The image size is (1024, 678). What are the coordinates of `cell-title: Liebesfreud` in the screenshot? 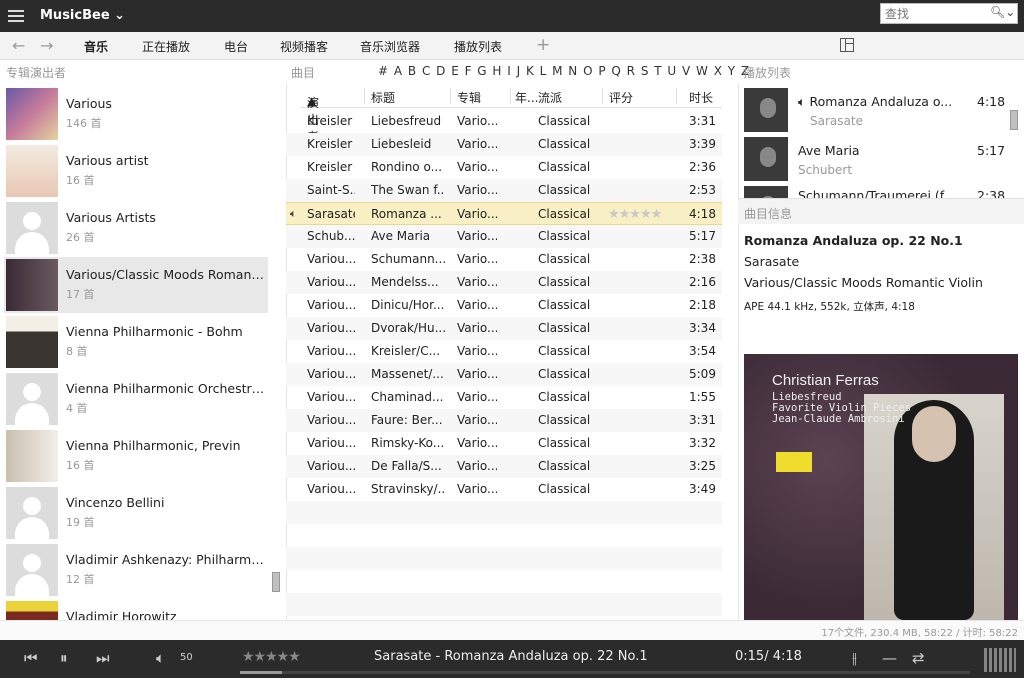 It's located at (406, 121).